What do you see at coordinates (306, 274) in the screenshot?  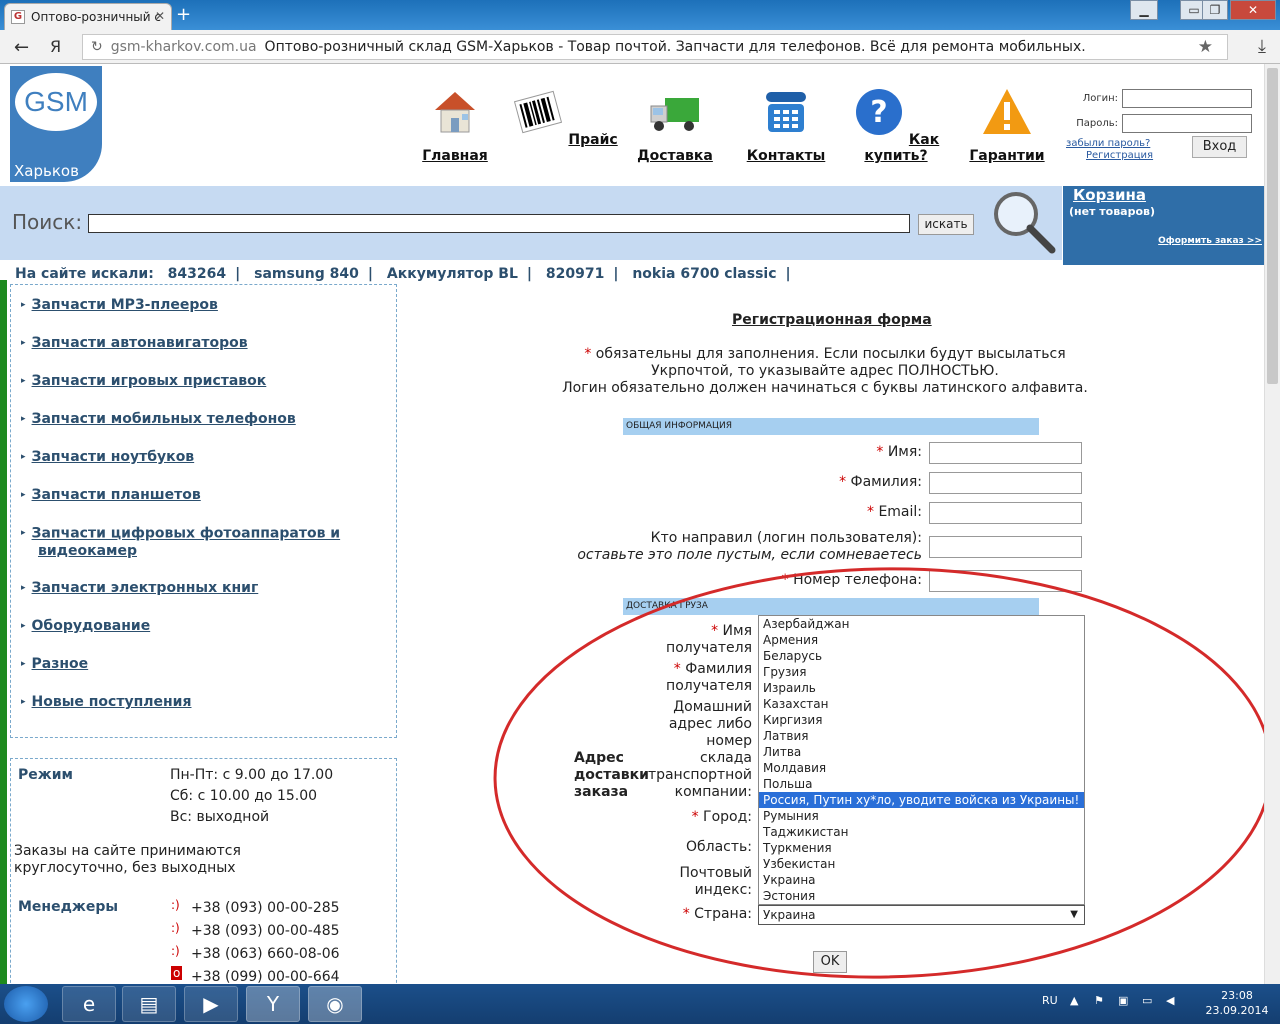 I see `recent-search-item: samsung 840` at bounding box center [306, 274].